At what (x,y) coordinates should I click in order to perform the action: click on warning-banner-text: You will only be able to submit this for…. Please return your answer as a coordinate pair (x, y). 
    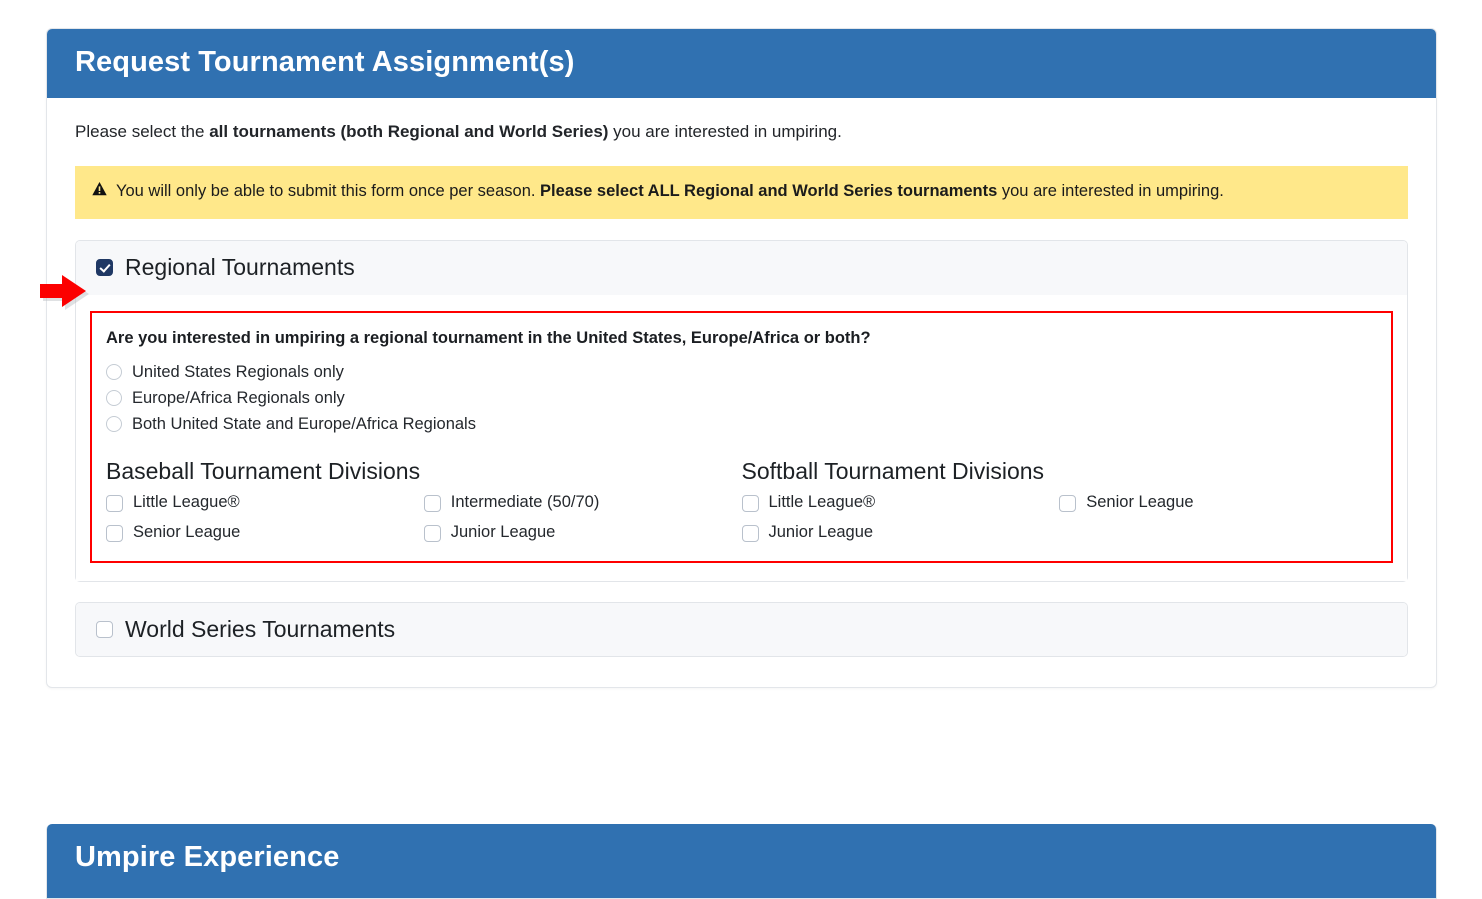
    Looking at the image, I should click on (670, 191).